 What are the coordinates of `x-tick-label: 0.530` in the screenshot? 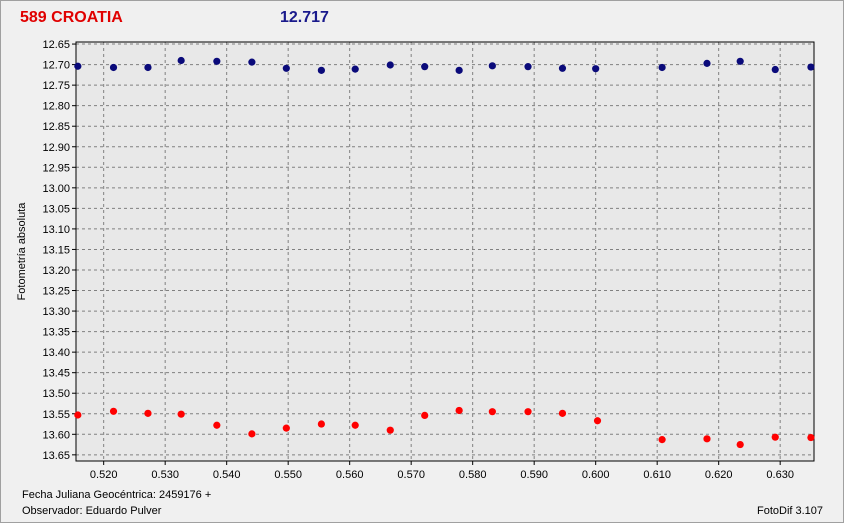 It's located at (165, 475).